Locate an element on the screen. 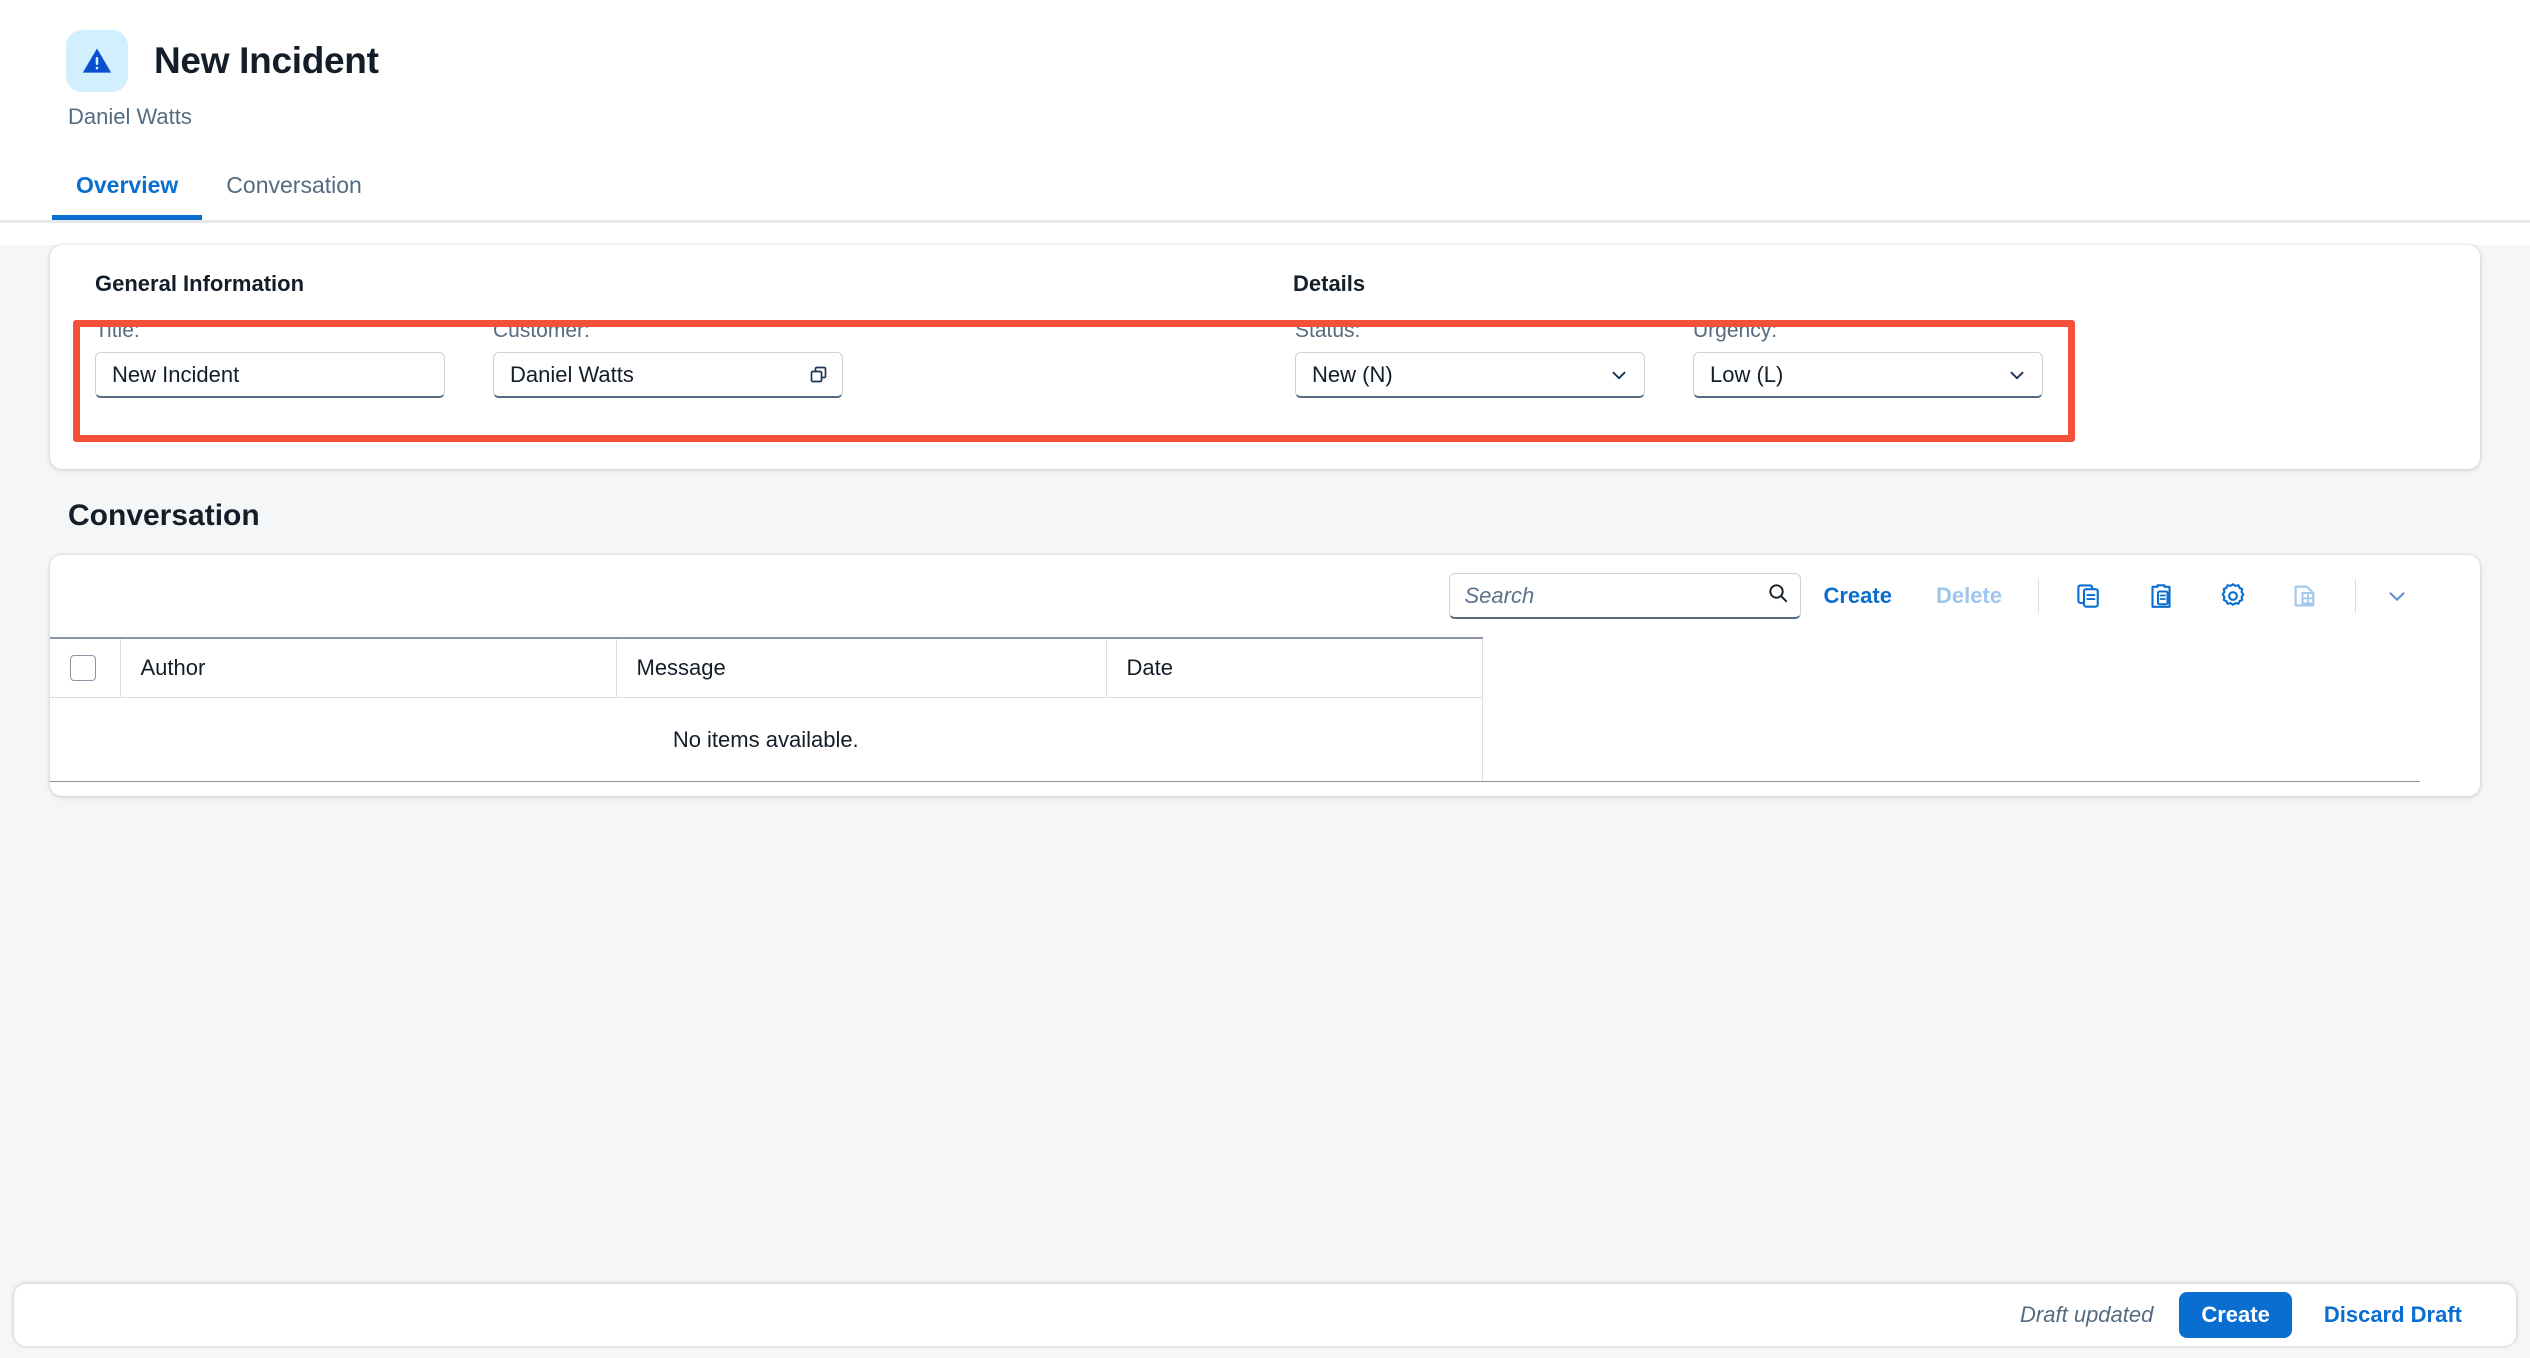 The width and height of the screenshot is (2530, 1358). field-title: Title: is located at coordinates (270, 358).